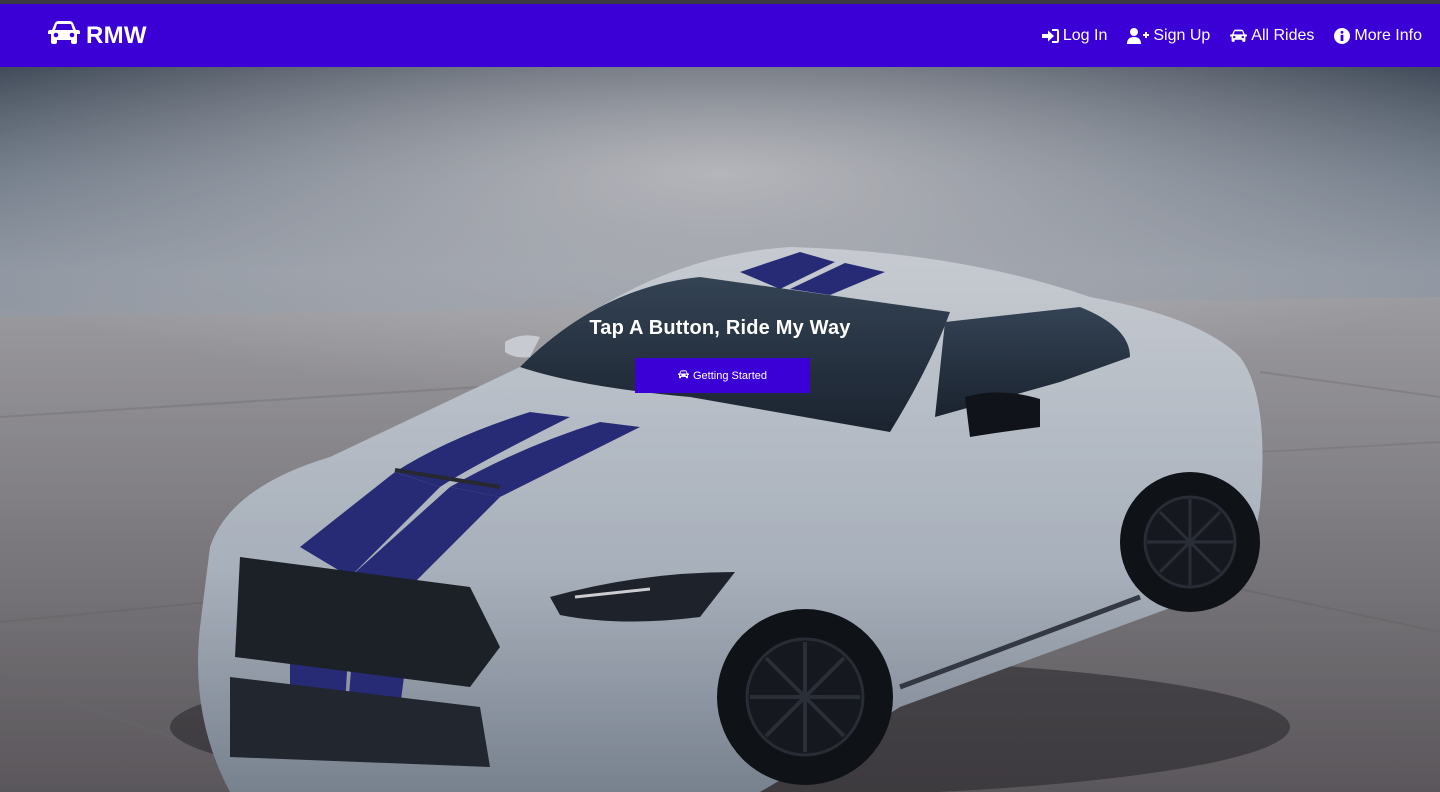 This screenshot has height=792, width=1440. I want to click on nav-signup-label: Sign Up, so click(1182, 35).